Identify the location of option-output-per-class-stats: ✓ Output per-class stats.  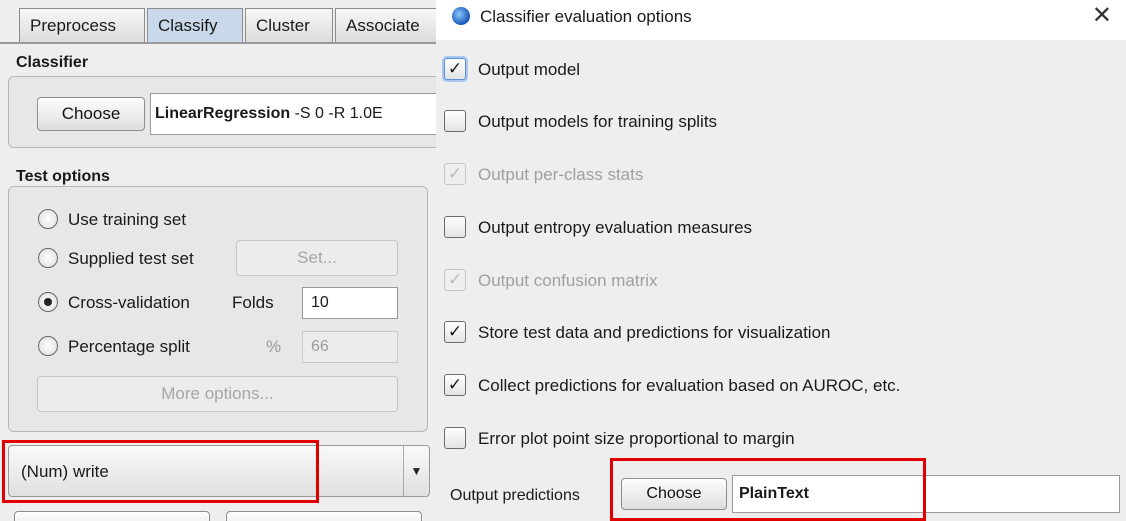
(543, 175).